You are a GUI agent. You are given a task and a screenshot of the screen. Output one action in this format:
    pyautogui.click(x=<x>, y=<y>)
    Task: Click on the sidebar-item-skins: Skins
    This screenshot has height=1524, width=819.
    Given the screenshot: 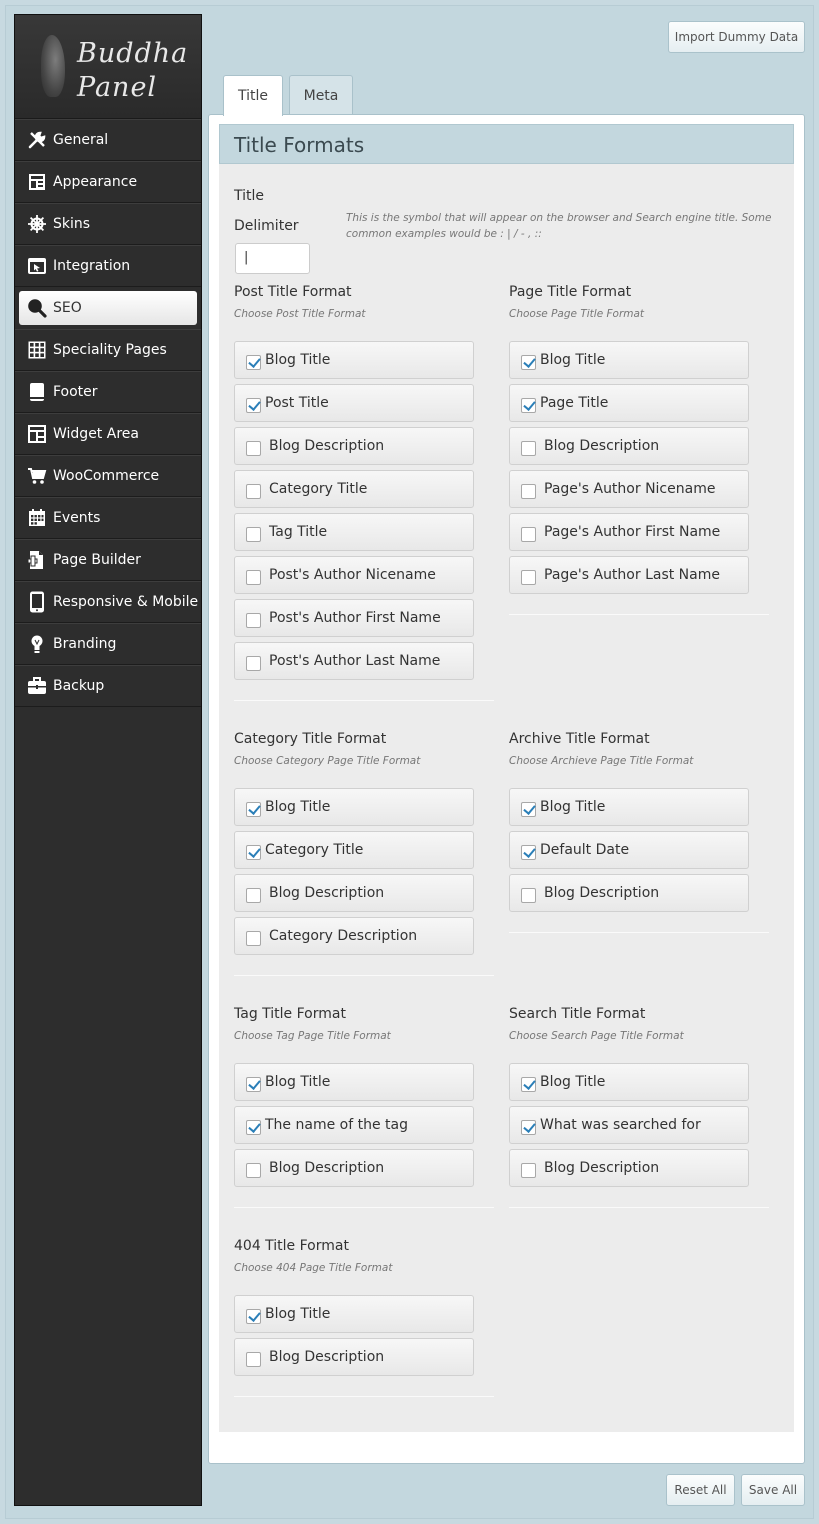 What is the action you would take?
    pyautogui.click(x=108, y=224)
    